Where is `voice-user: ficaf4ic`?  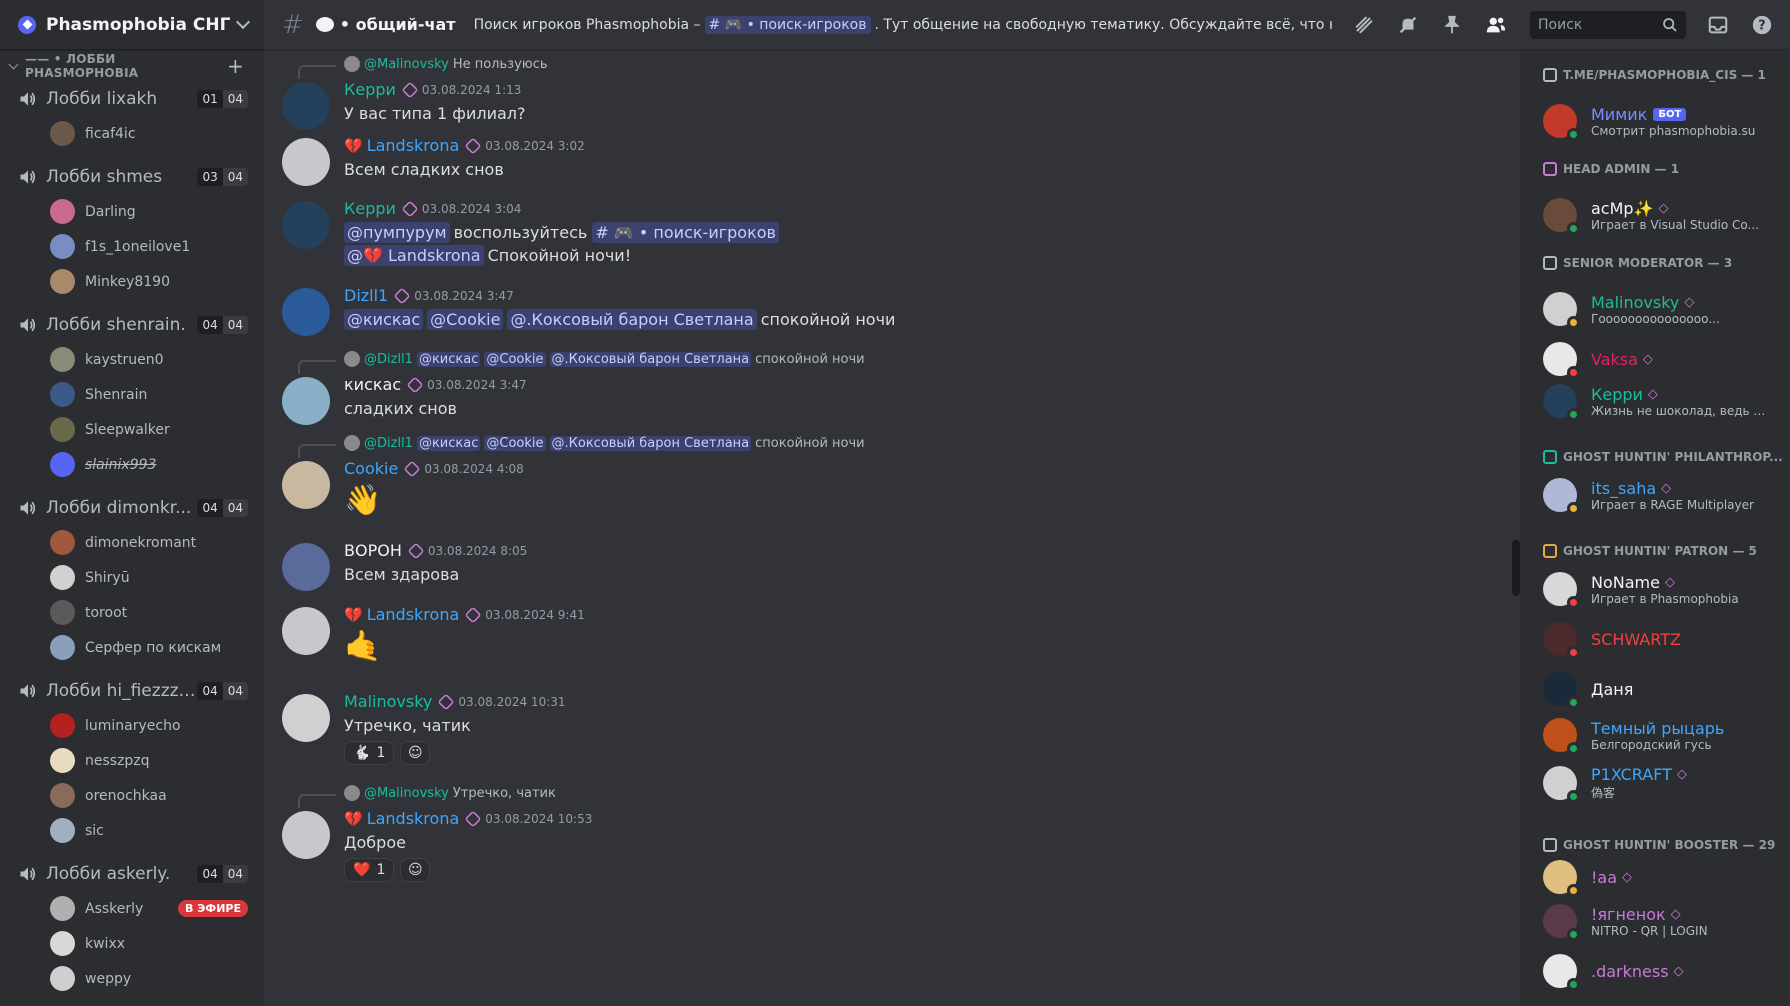 voice-user: ficaf4ic is located at coordinates (132, 133).